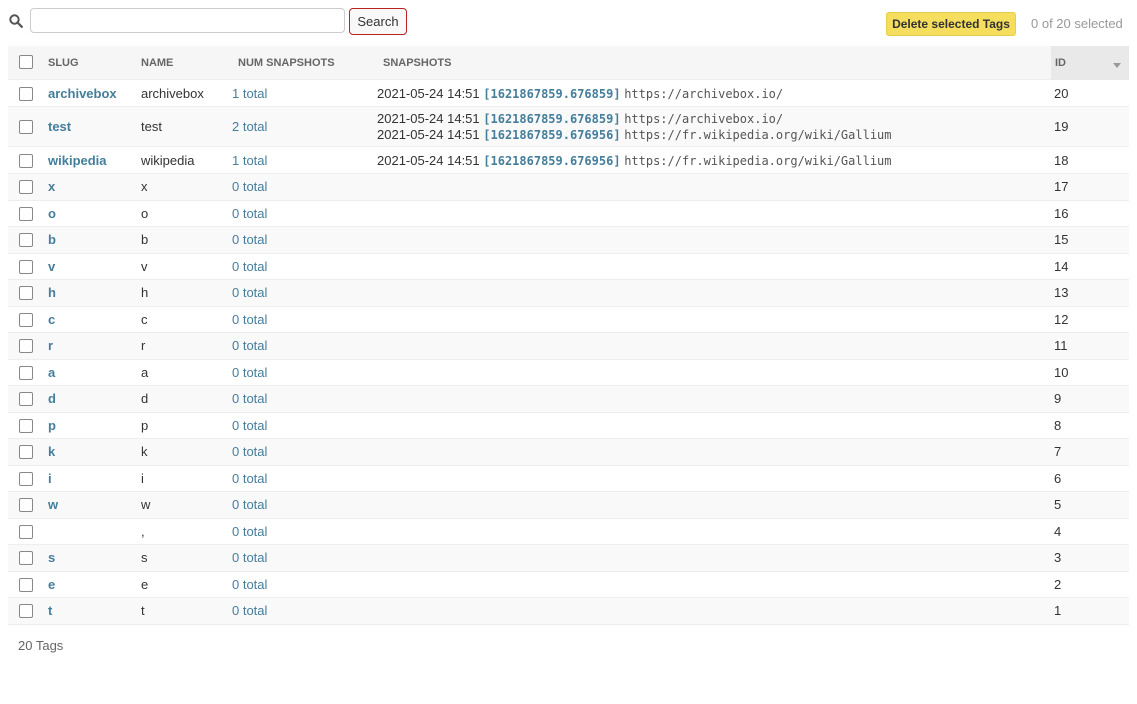 The width and height of the screenshot is (1137, 704). Describe the element at coordinates (951, 24) in the screenshot. I see `delete-selected-tags-button: Delete selected Tags` at that location.